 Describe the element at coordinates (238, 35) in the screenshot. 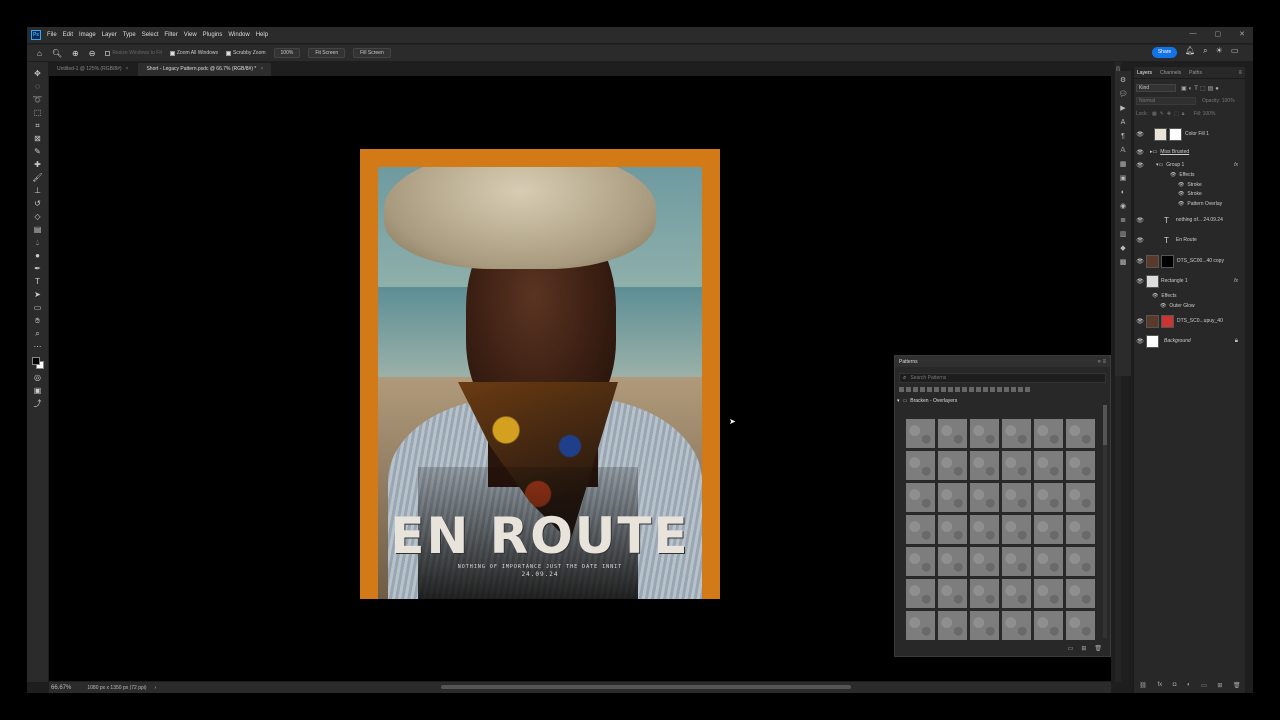

I see `menu-window: Window` at that location.